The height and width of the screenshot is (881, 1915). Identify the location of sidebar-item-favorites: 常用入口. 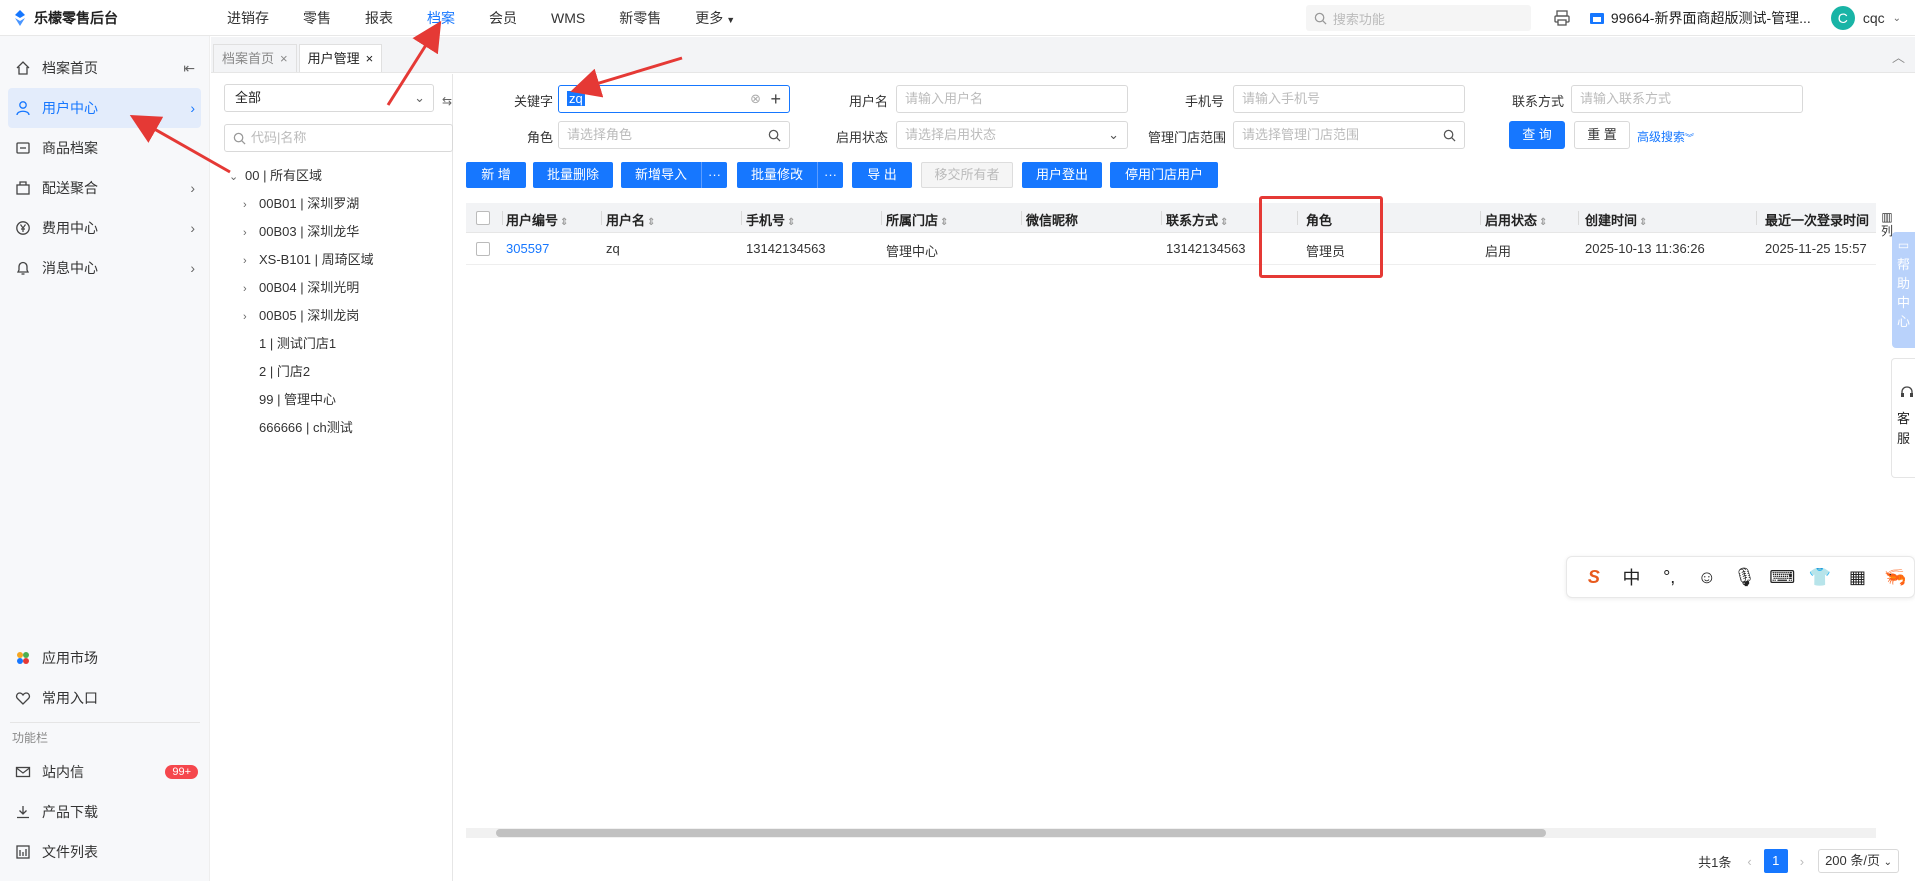
(105, 698).